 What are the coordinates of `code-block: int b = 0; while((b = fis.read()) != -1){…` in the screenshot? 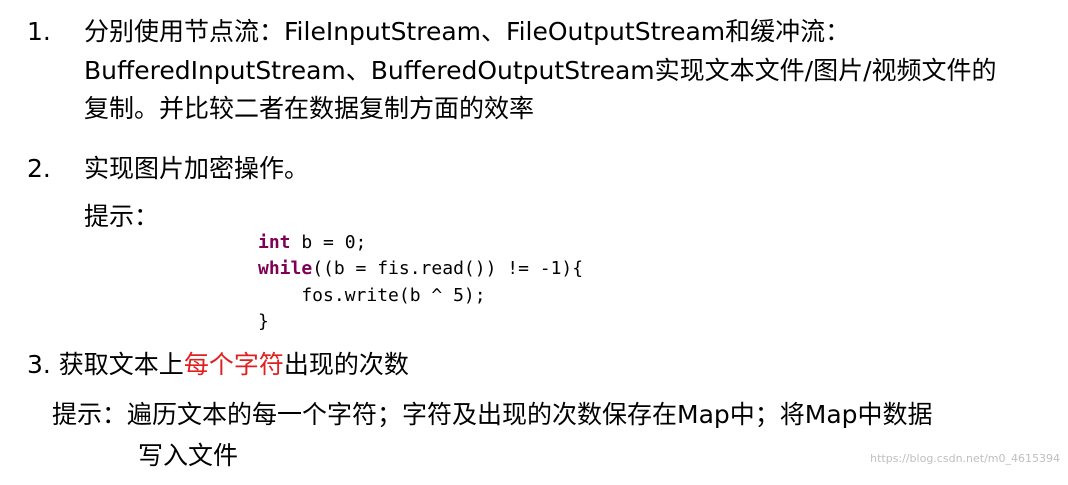 It's located at (420, 282).